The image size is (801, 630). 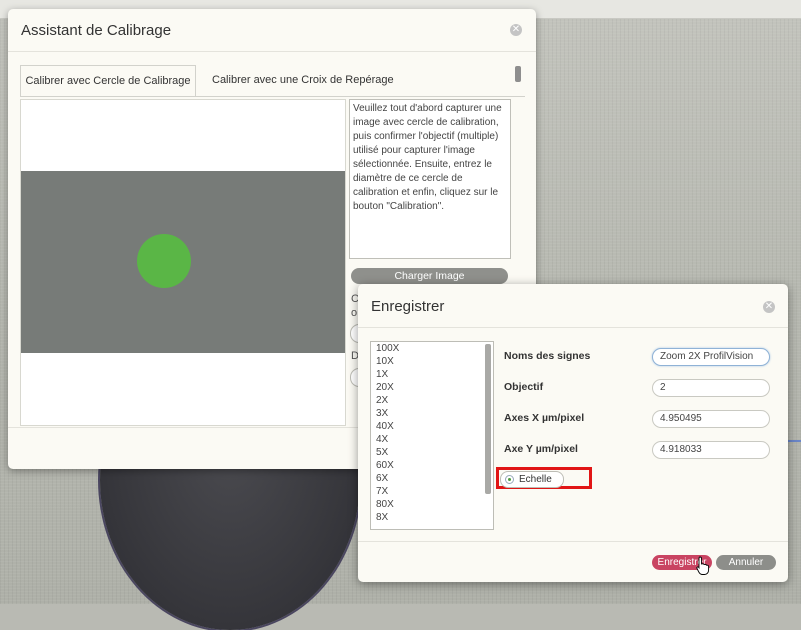 I want to click on objective-input, so click(x=711, y=388).